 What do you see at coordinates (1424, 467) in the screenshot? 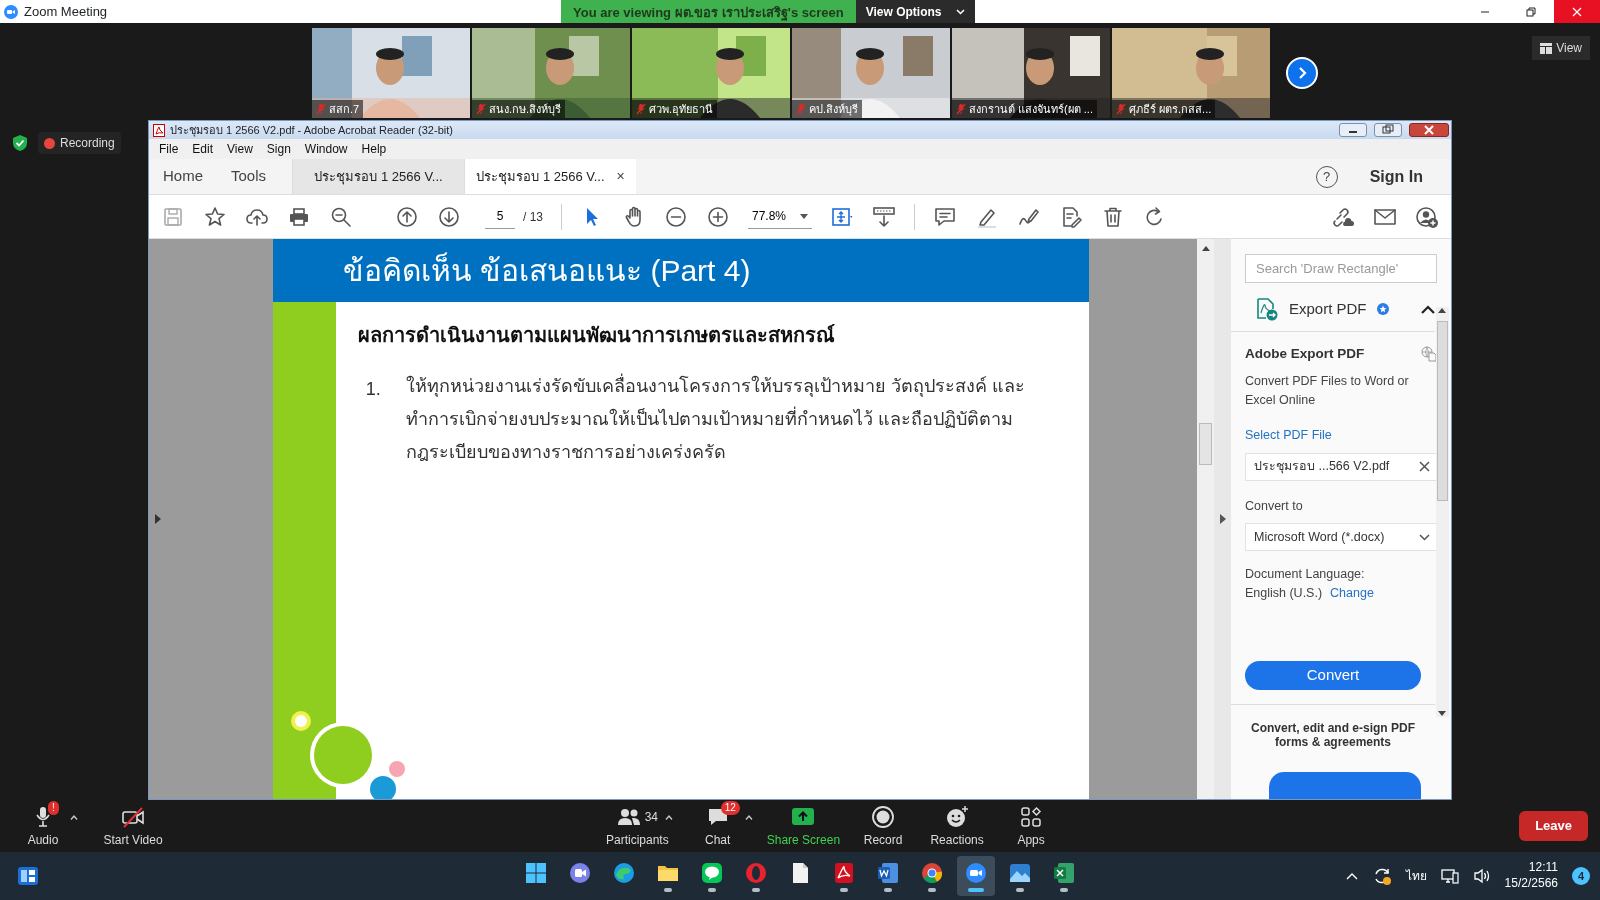
I see `clear-icon` at bounding box center [1424, 467].